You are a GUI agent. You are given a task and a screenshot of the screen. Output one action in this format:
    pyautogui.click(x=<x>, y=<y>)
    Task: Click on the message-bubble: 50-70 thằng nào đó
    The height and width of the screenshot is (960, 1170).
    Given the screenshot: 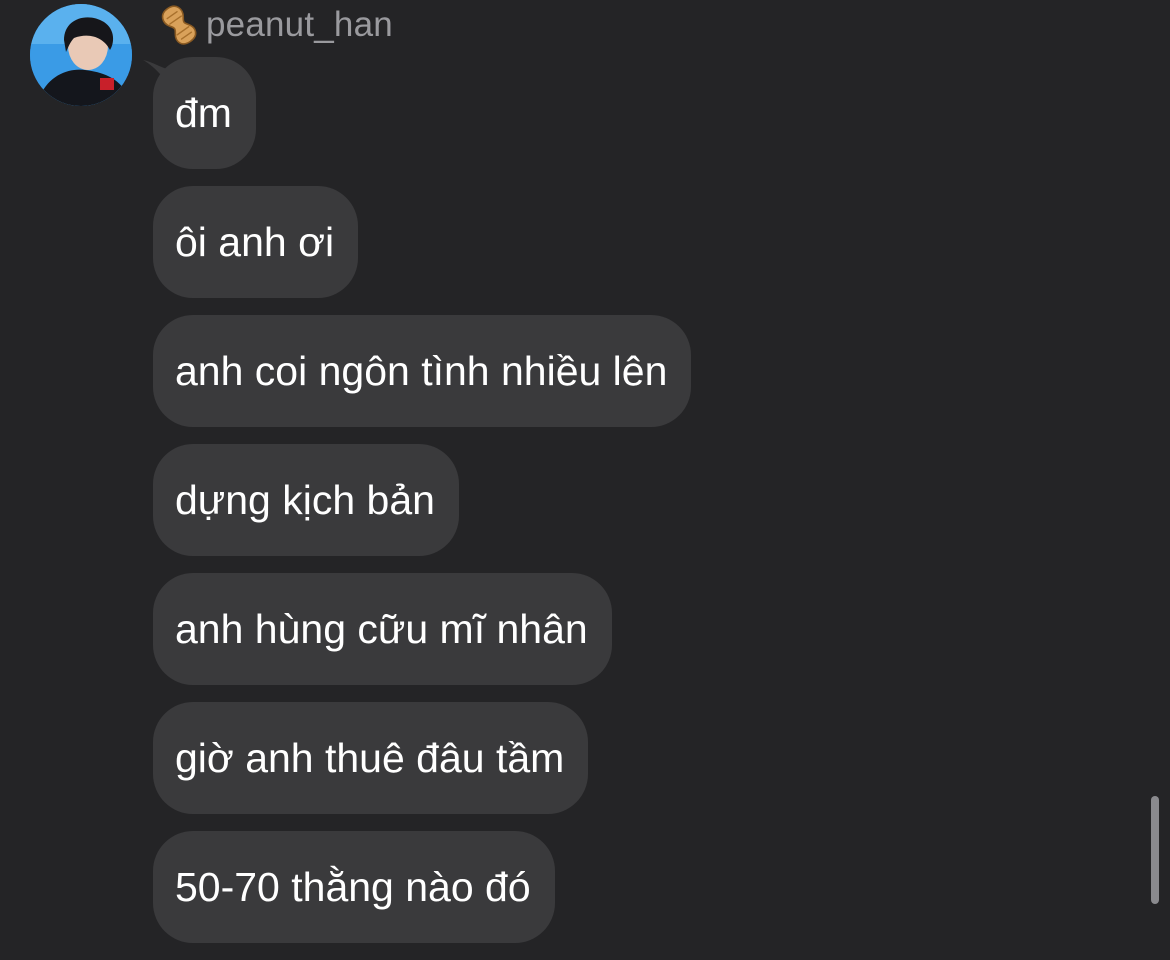 What is the action you would take?
    pyautogui.click(x=354, y=887)
    